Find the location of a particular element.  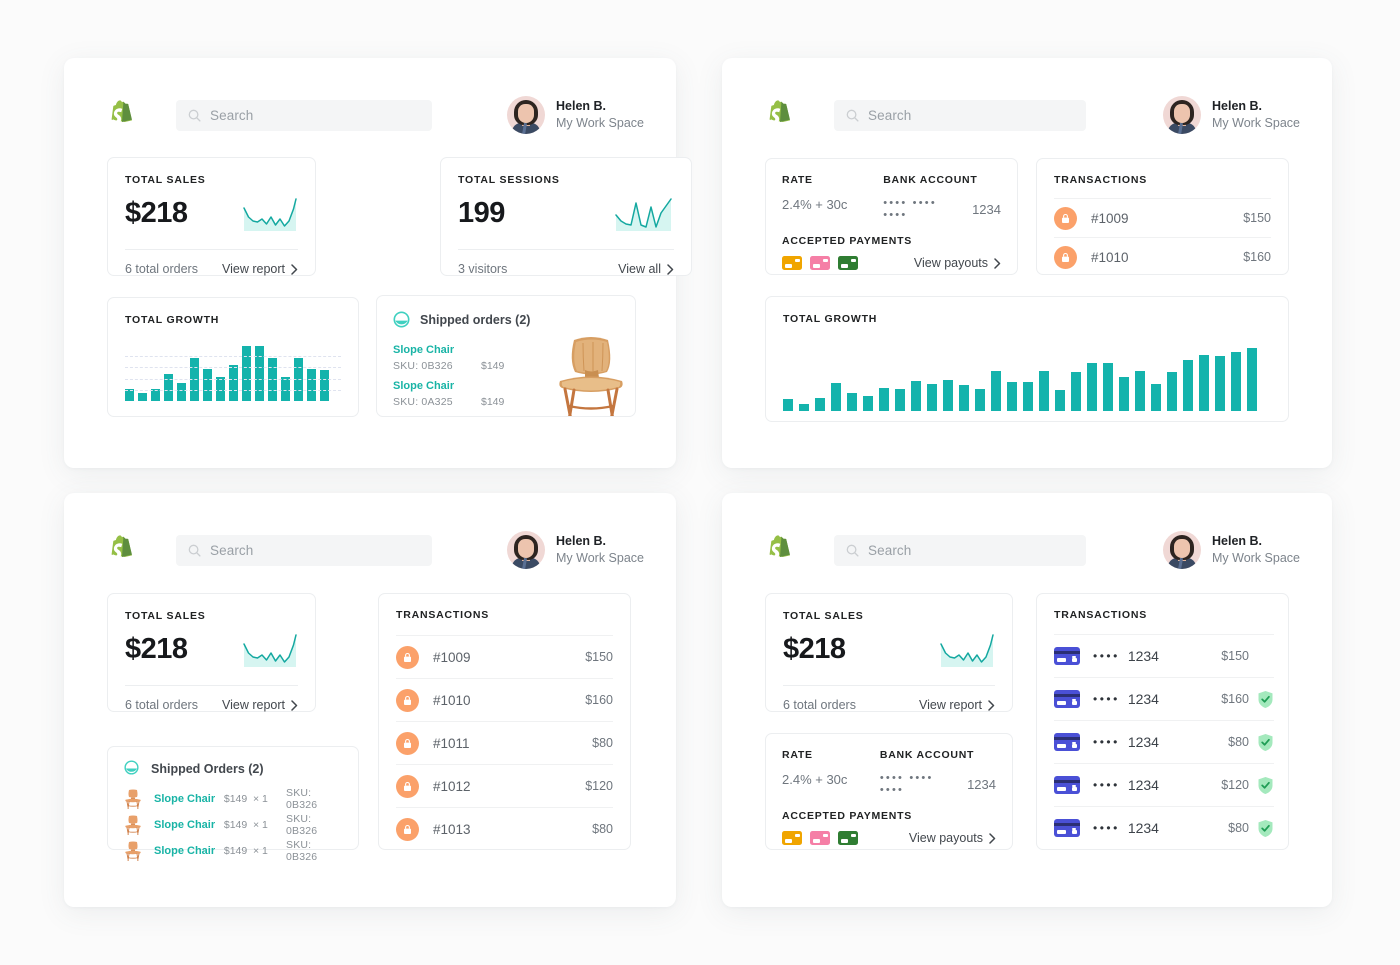

verified-shield-icon is located at coordinates (1265, 742).